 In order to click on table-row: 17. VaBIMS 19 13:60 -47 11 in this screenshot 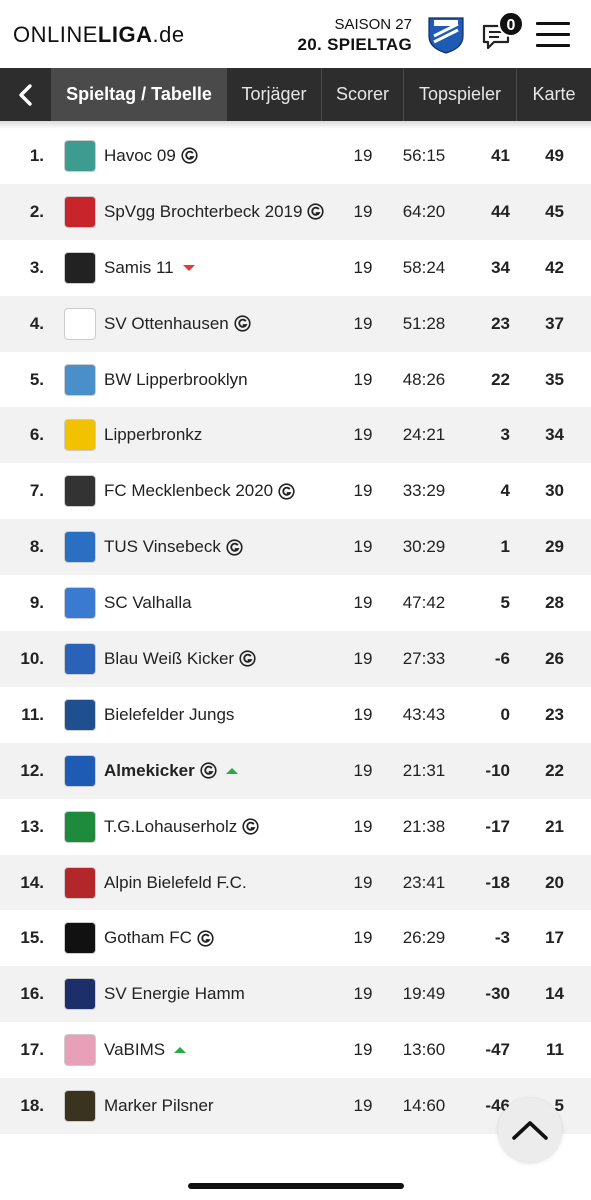, I will do `click(295, 1050)`.